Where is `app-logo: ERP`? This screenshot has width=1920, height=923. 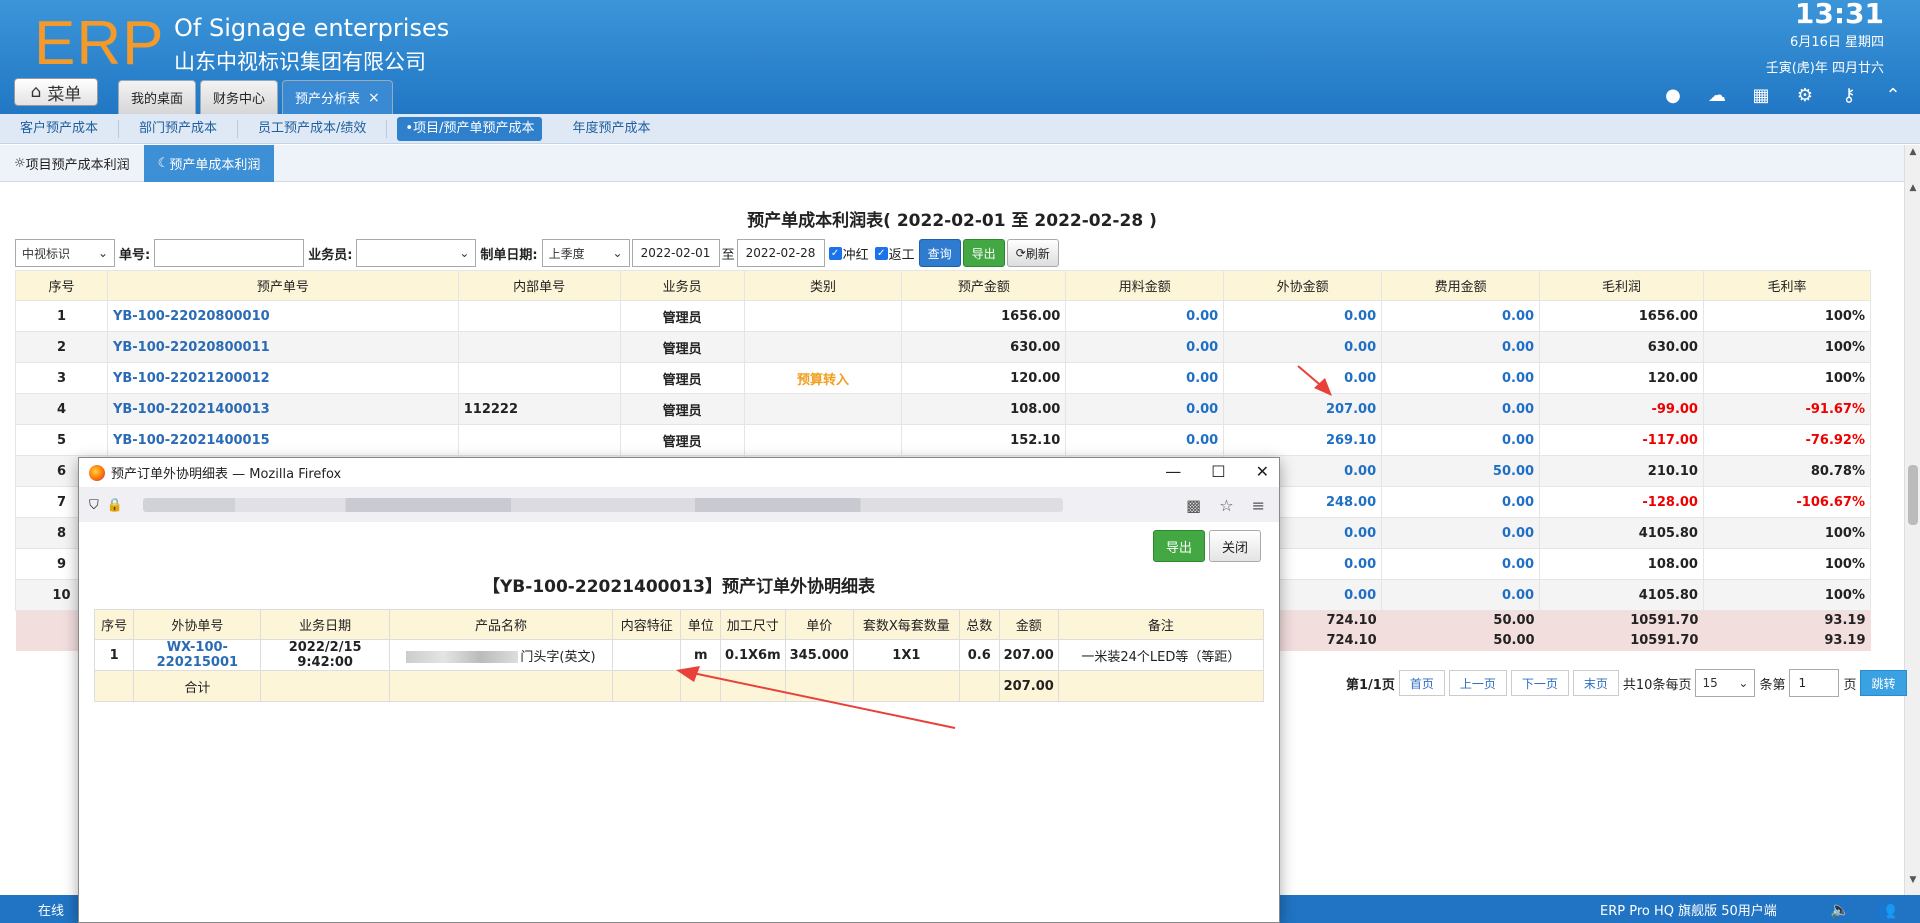
app-logo: ERP is located at coordinates (99, 43).